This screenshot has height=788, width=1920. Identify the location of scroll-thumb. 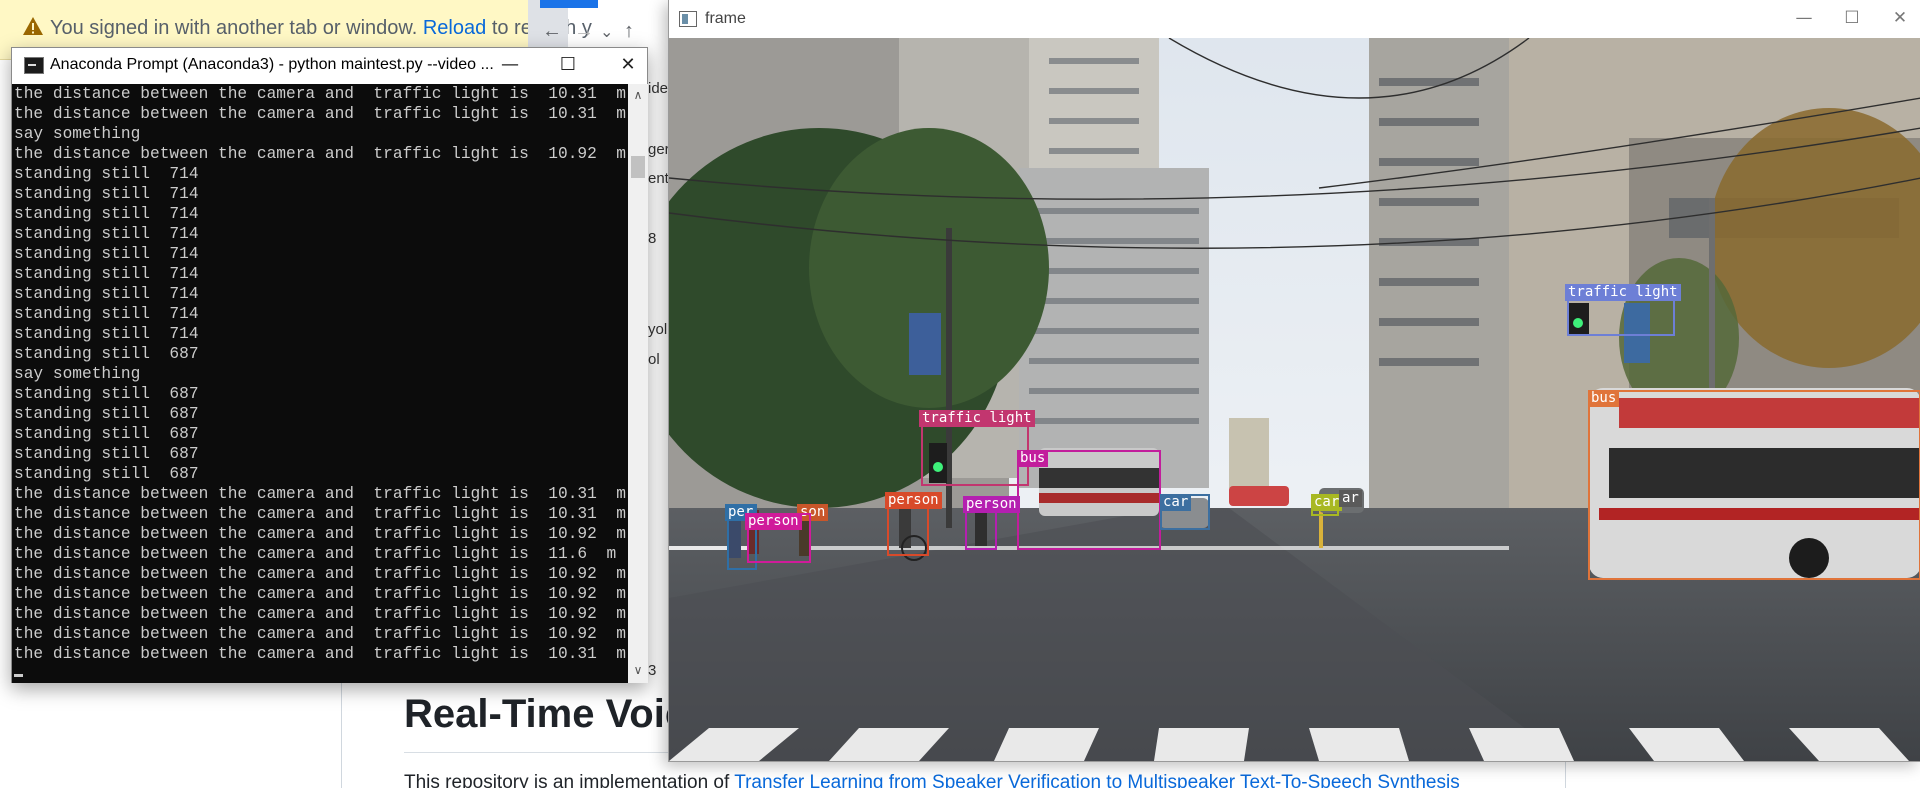
(638, 167).